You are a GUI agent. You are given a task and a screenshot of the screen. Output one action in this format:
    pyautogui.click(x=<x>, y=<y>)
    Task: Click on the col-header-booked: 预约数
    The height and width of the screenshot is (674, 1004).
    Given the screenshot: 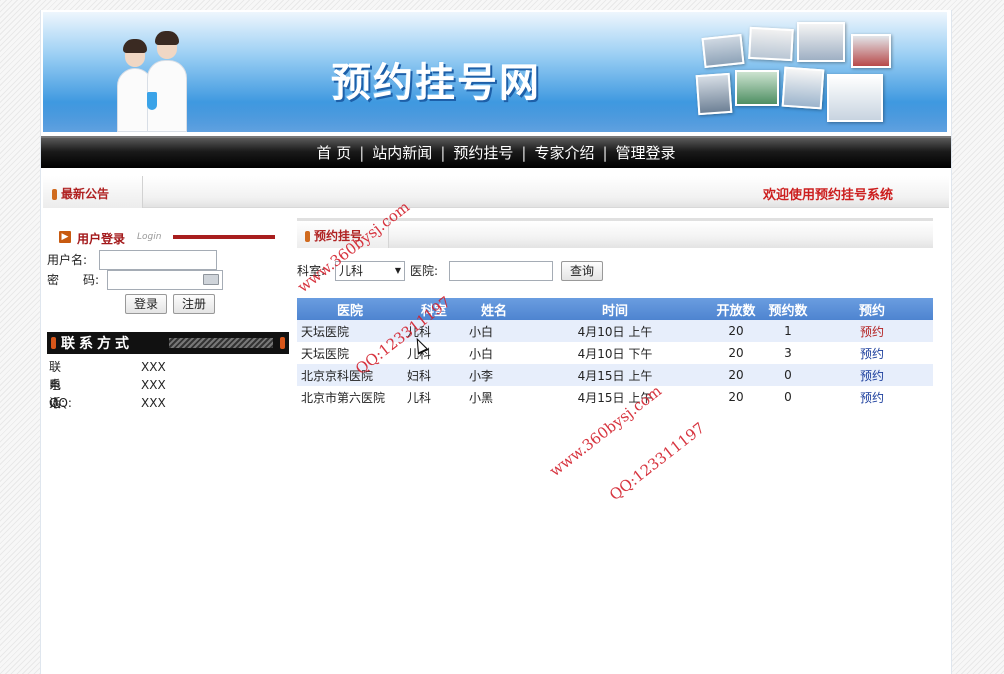 What is the action you would take?
    pyautogui.click(x=788, y=309)
    